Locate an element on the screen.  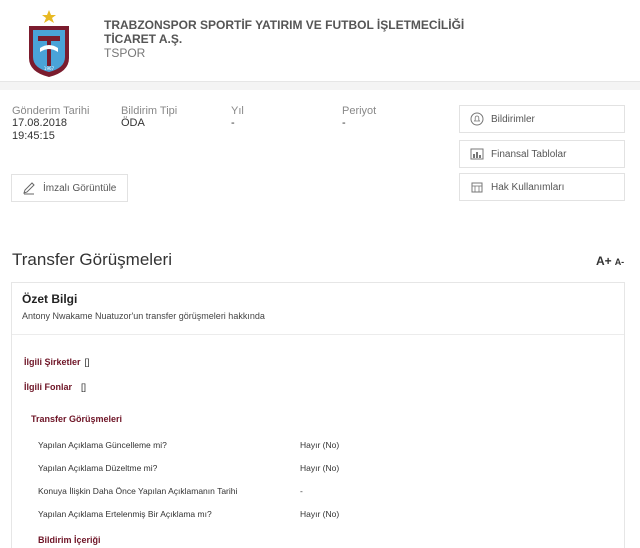
notifications-button: Bildirimler is located at coordinates (542, 119).